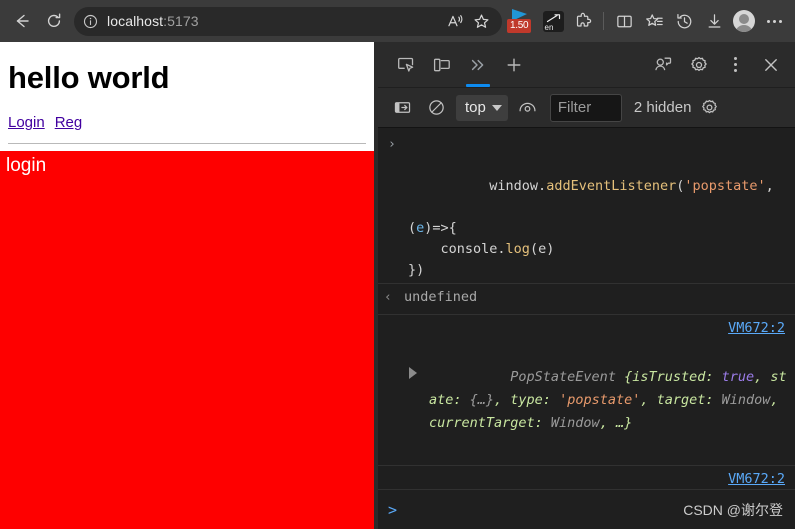 The height and width of the screenshot is (529, 795). I want to click on console-input-line: }), so click(416, 270).